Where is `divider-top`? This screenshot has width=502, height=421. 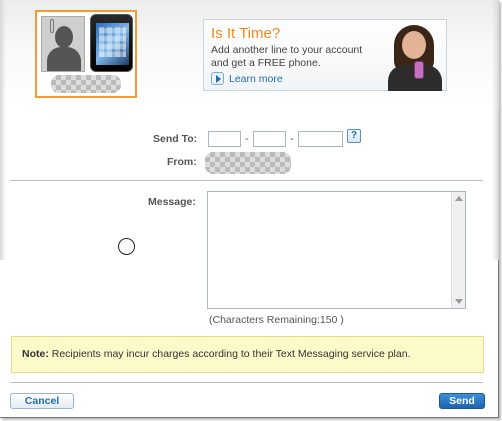 divider-top is located at coordinates (246, 180).